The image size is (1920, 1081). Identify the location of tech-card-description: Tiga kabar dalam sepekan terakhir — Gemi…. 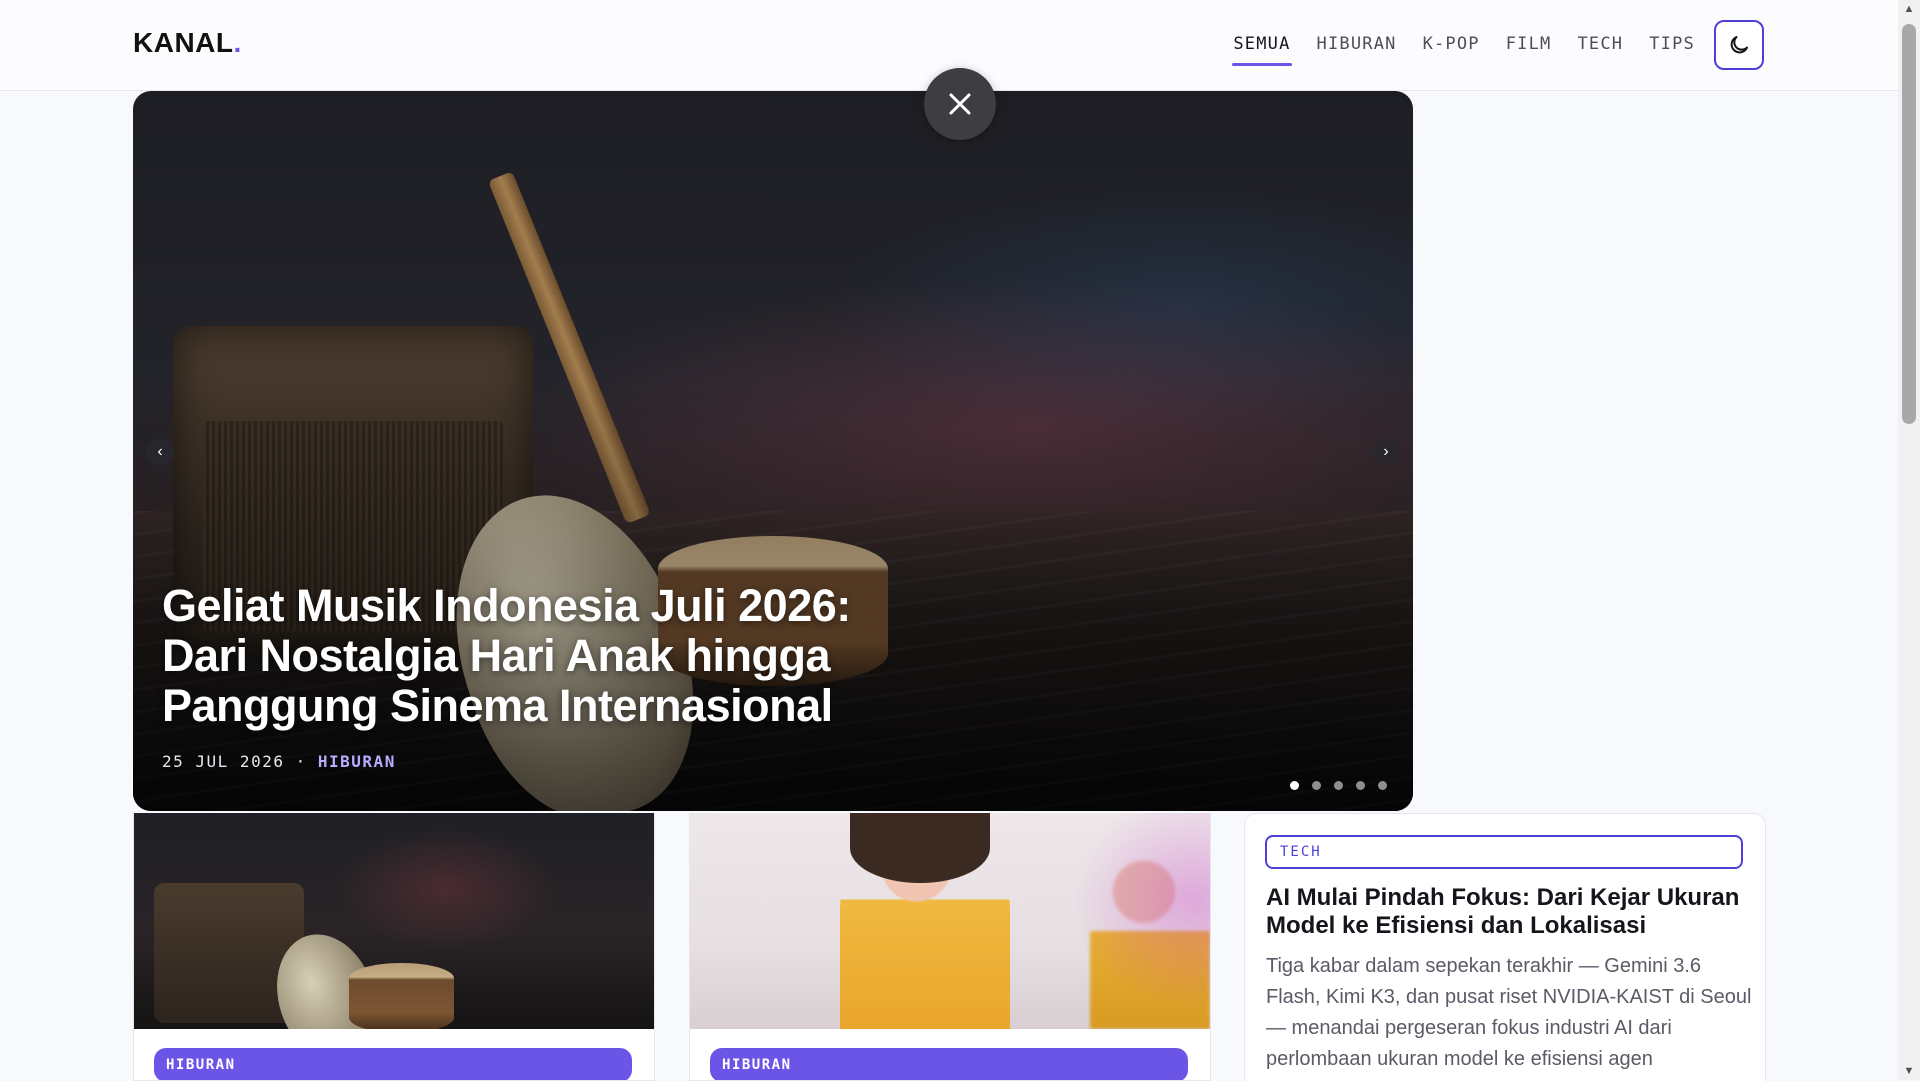
(1509, 1012).